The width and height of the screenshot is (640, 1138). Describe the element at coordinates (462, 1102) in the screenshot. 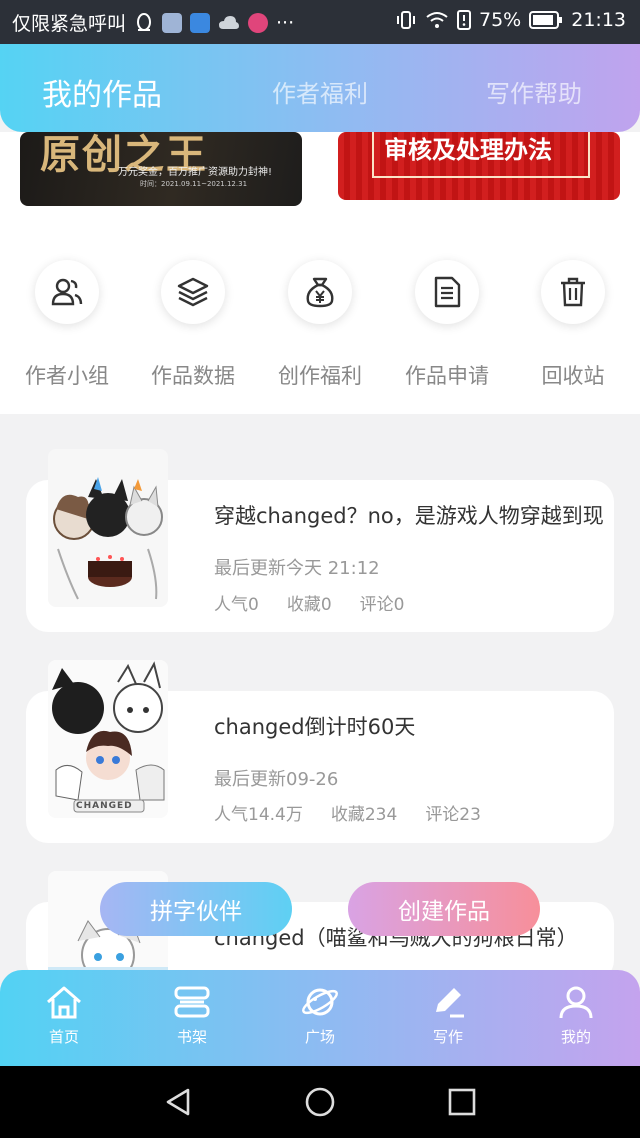

I see `recents-icon` at that location.